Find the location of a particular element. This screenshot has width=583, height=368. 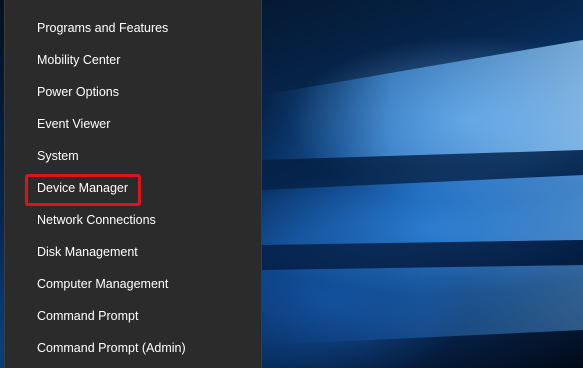

menu-item-command-prompt: Command Prompt is located at coordinates (133, 316).